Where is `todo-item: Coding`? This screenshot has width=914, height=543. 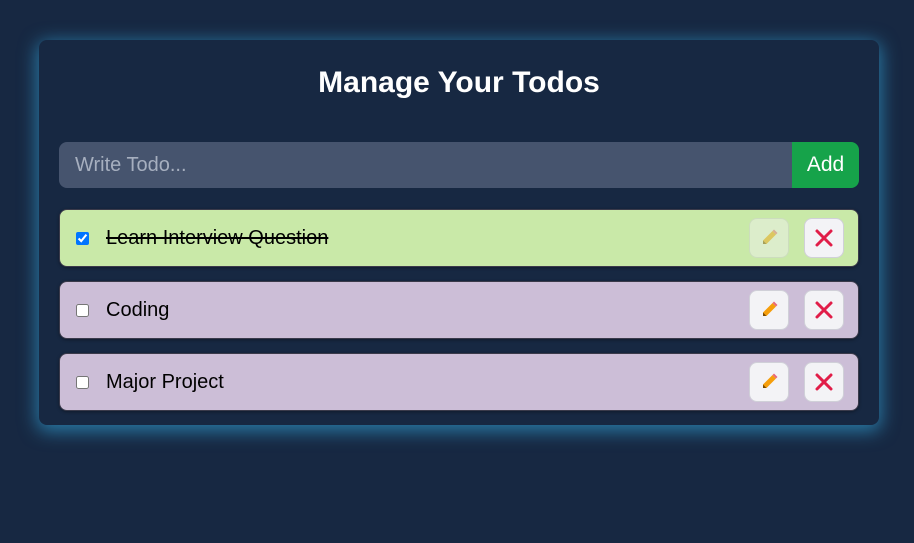 todo-item: Coding is located at coordinates (459, 310).